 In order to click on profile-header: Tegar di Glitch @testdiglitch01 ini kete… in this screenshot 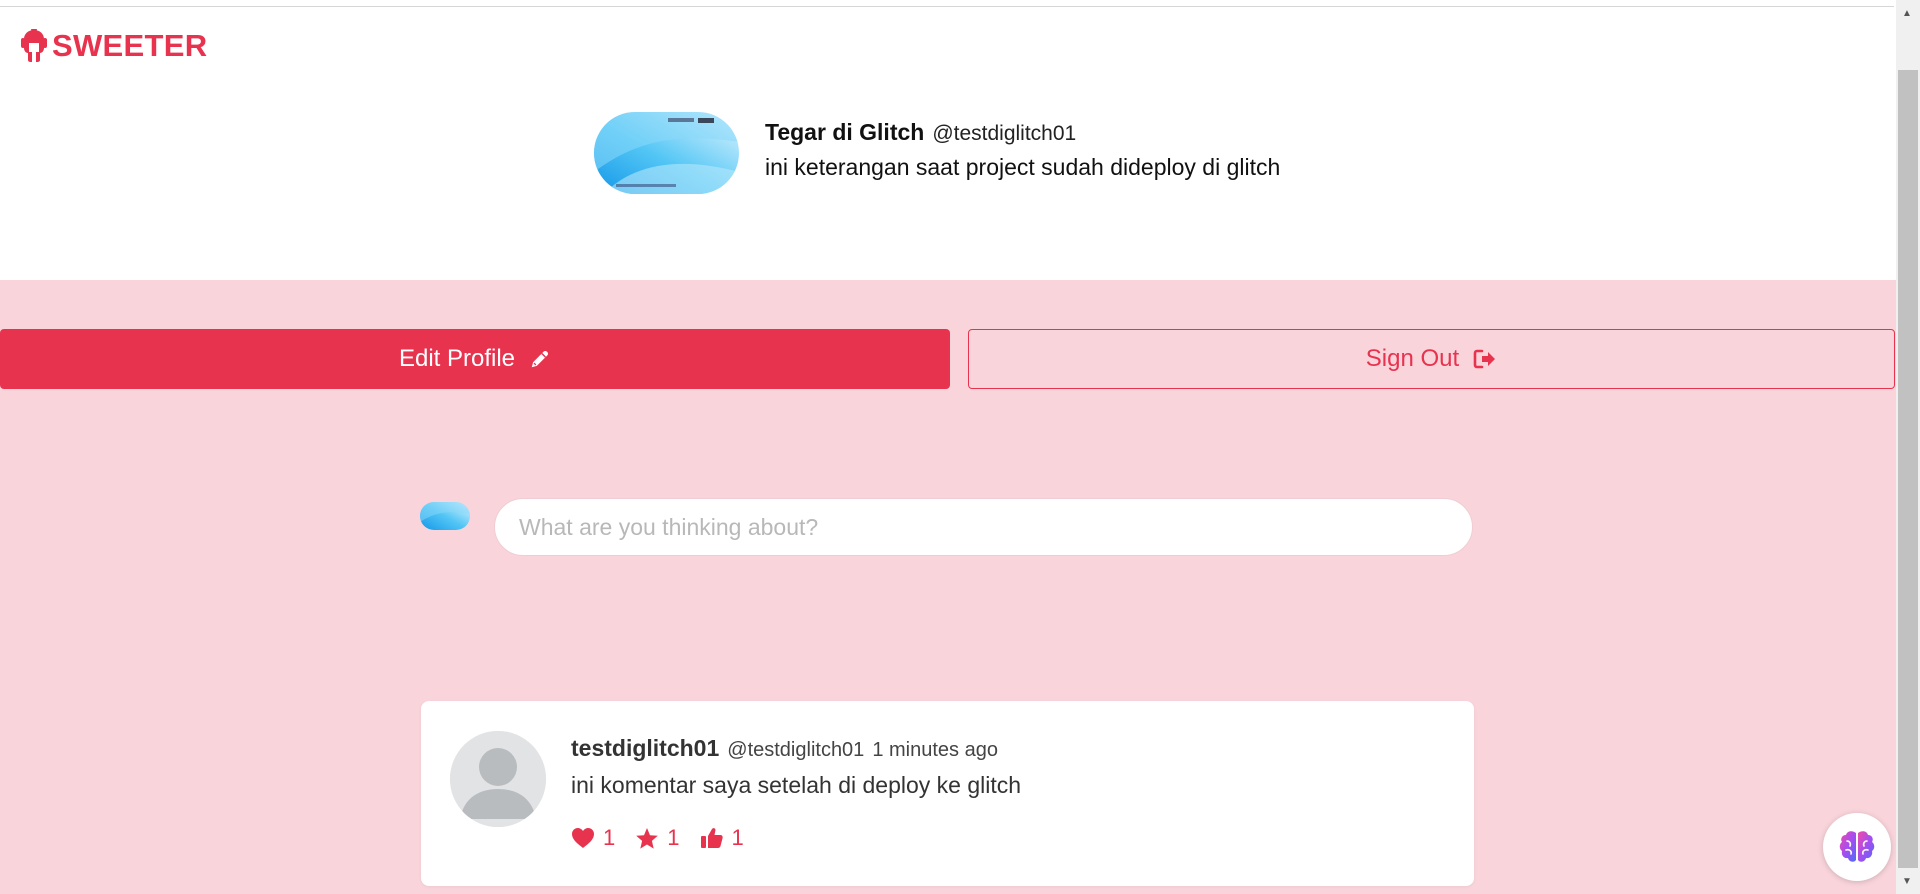, I will do `click(937, 153)`.